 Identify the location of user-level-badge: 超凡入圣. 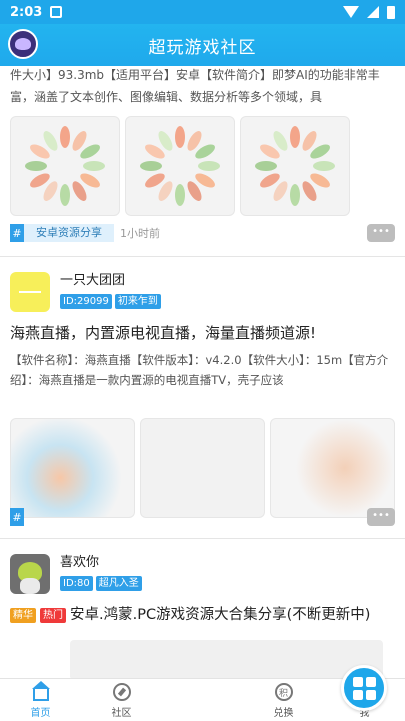
(118, 583).